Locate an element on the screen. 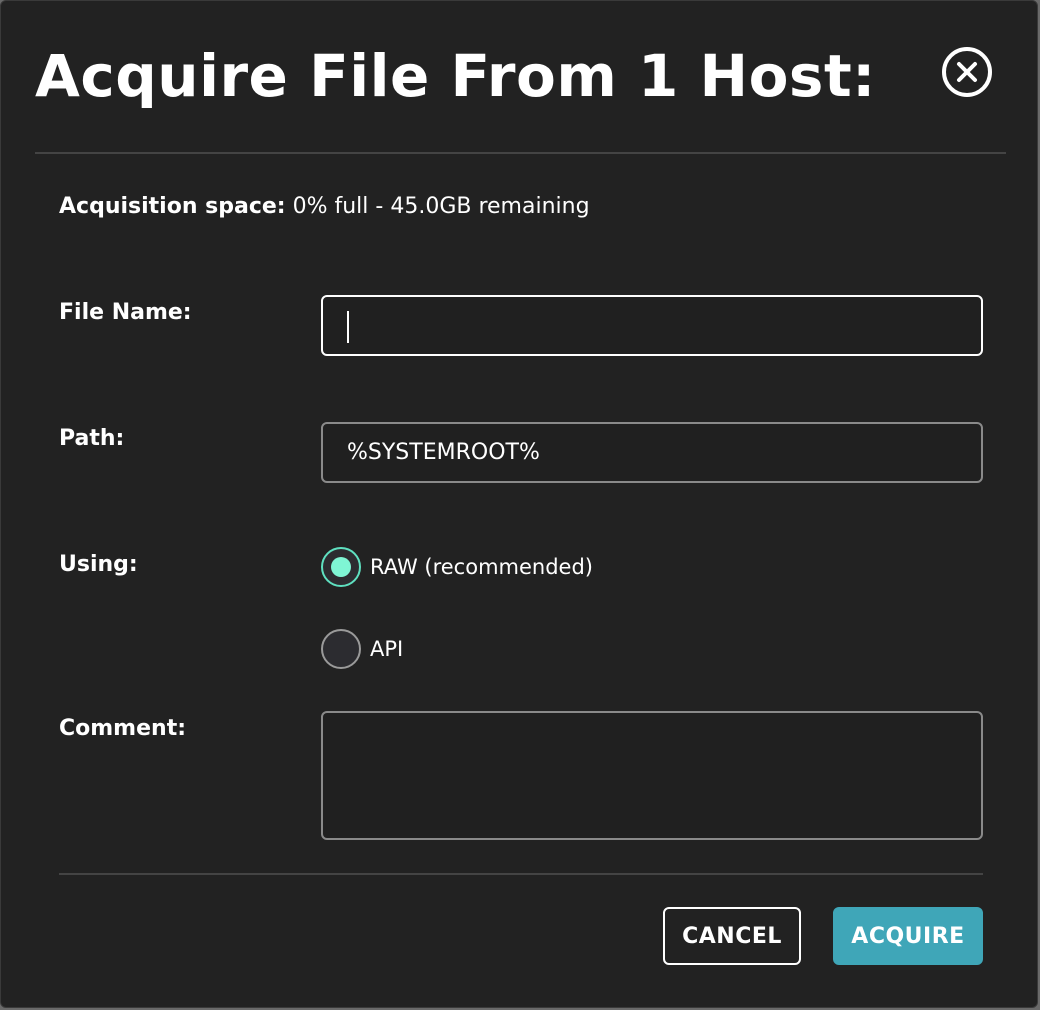 This screenshot has width=1040, height=1010. using-label: Using: is located at coordinates (98, 564).